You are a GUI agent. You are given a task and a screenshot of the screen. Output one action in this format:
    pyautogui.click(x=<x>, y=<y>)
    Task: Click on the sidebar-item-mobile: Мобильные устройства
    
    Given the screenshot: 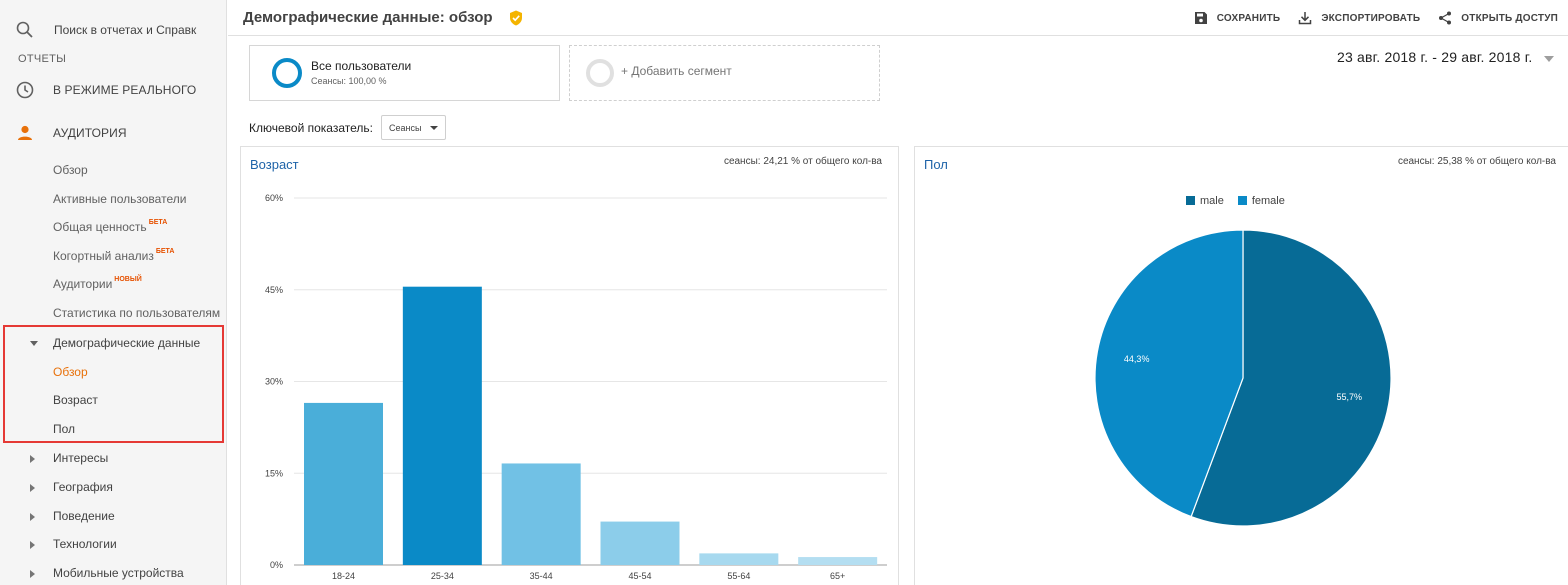 What is the action you would take?
    pyautogui.click(x=118, y=573)
    